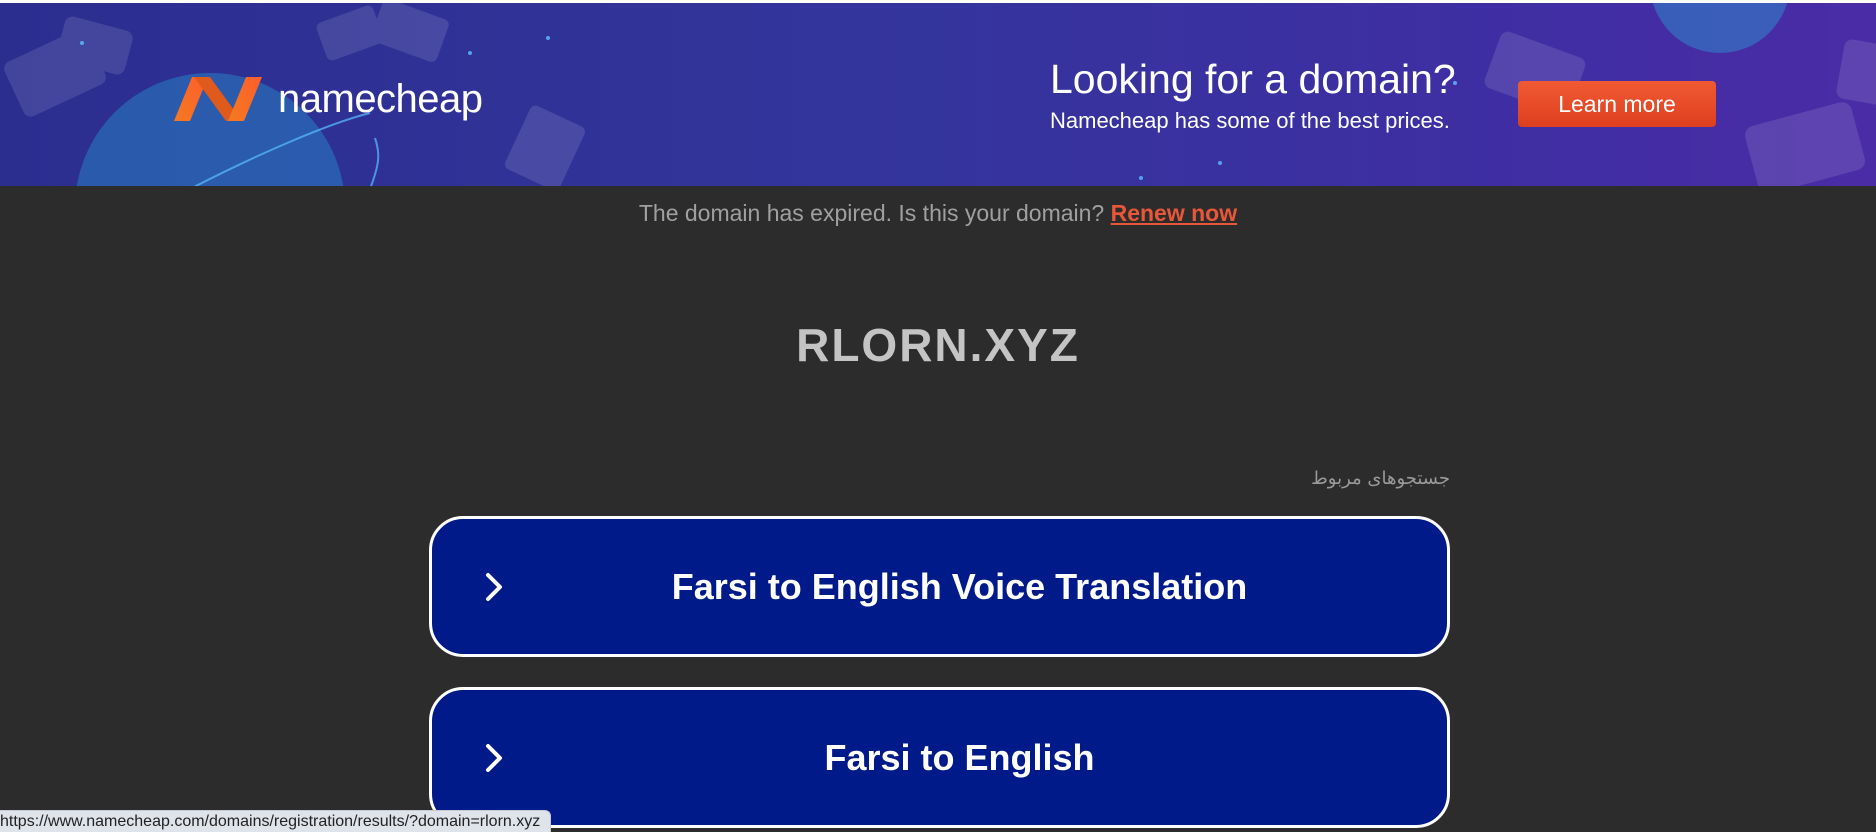 The height and width of the screenshot is (832, 1876). What do you see at coordinates (938, 345) in the screenshot?
I see `domain-name-title: RLORN.XYZ` at bounding box center [938, 345].